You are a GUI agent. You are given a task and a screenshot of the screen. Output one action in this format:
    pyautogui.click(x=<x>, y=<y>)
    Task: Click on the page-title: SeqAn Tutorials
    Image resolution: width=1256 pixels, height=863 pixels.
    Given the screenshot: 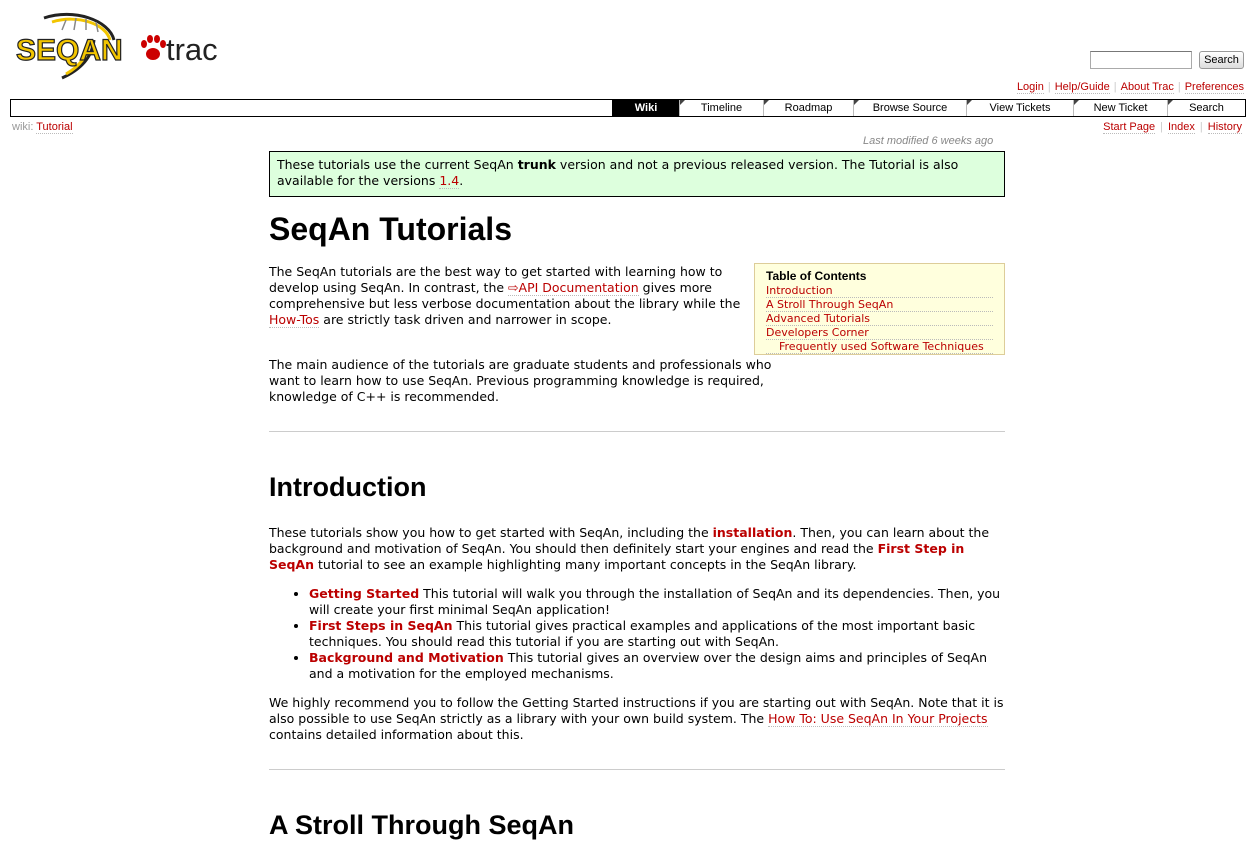 What is the action you would take?
    pyautogui.click(x=390, y=229)
    